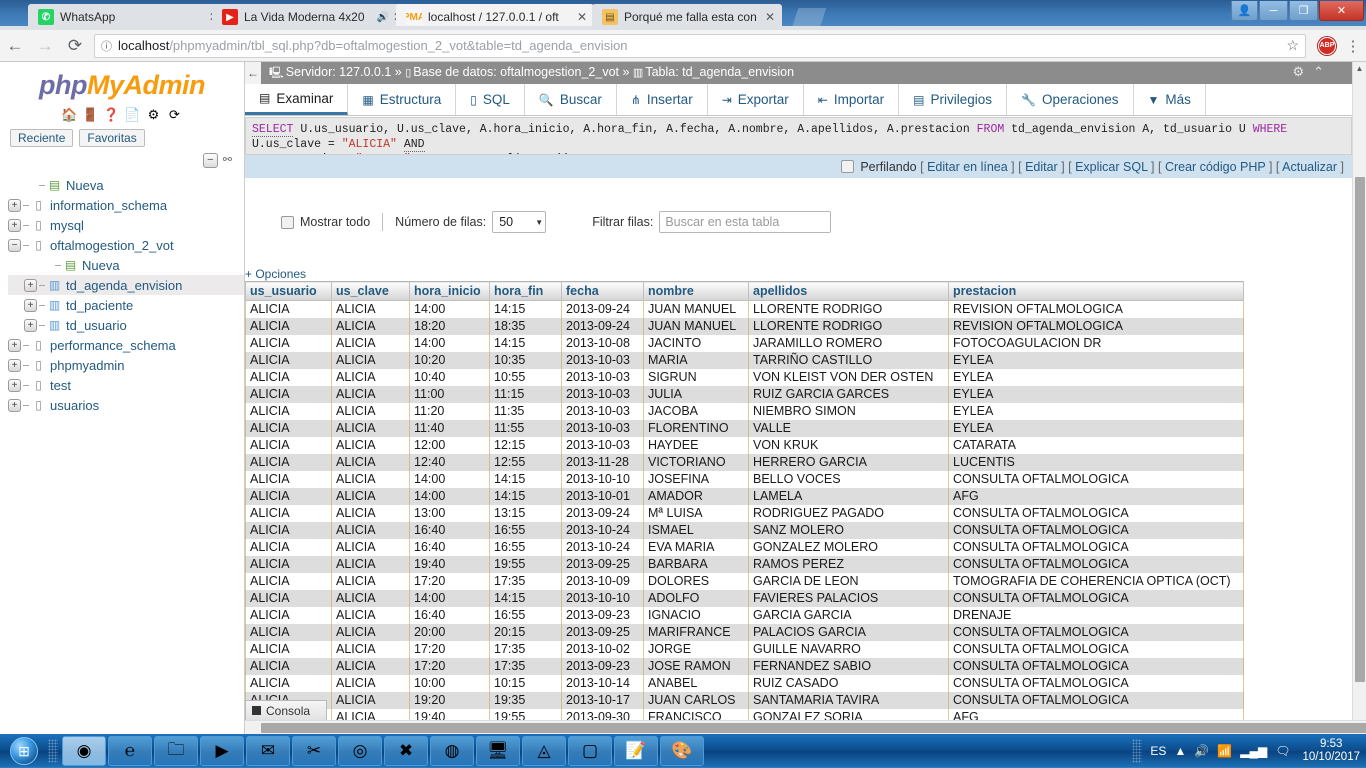  What do you see at coordinates (696, 581) in the screenshot?
I see `cell-nombre: DOLORES` at bounding box center [696, 581].